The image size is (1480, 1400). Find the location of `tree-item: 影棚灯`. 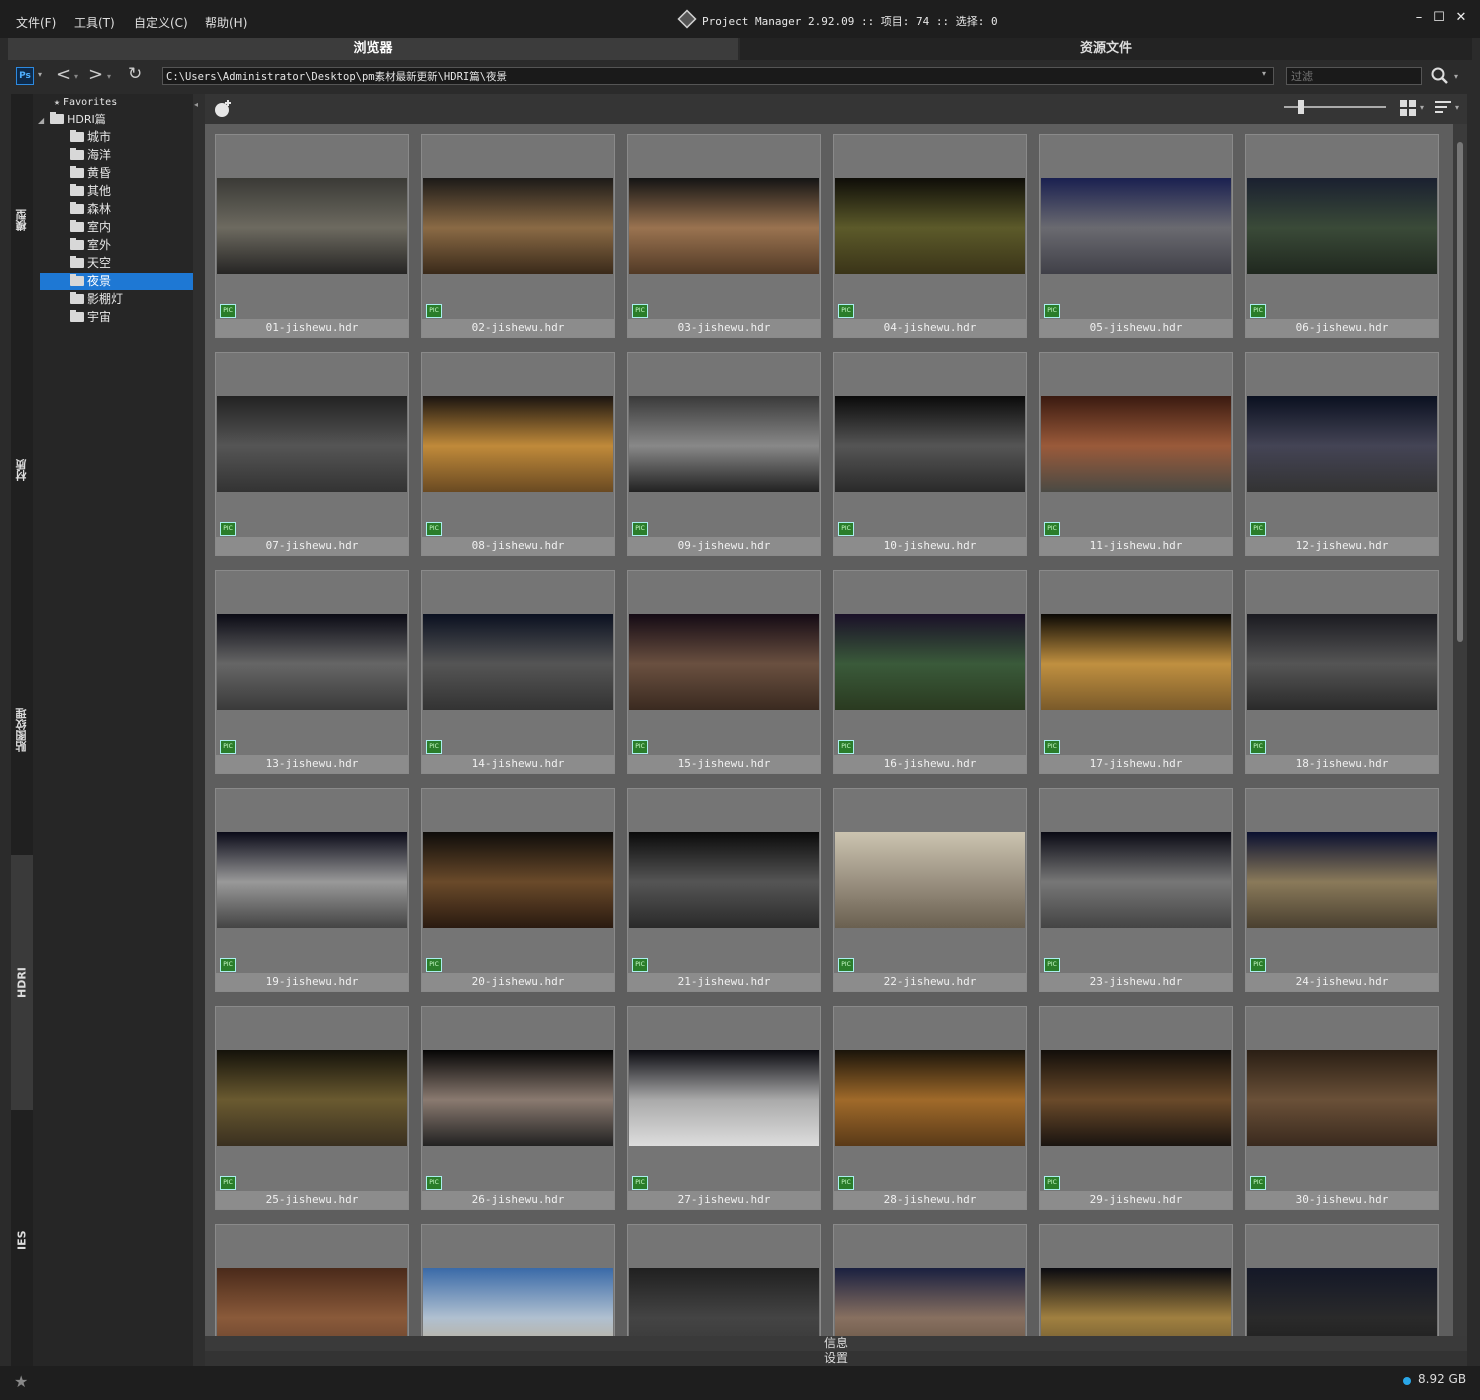

tree-item: 影棚灯 is located at coordinates (96, 299).